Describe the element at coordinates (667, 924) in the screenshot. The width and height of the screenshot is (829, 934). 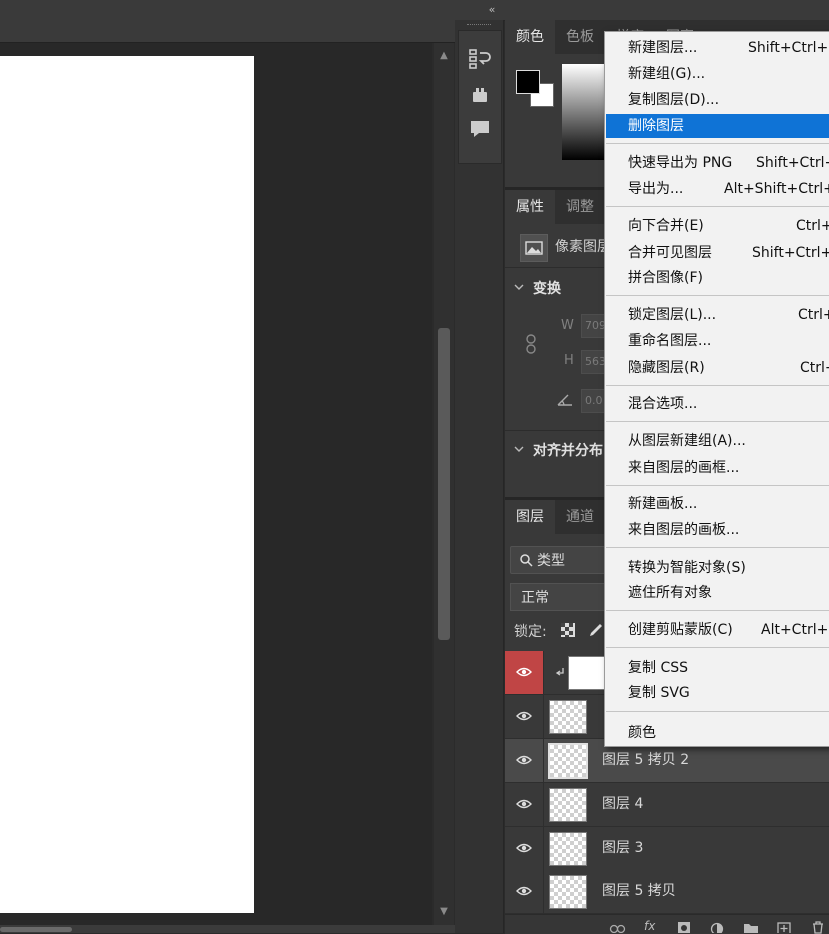
I see `layers-bottom-toolbar: fx` at that location.